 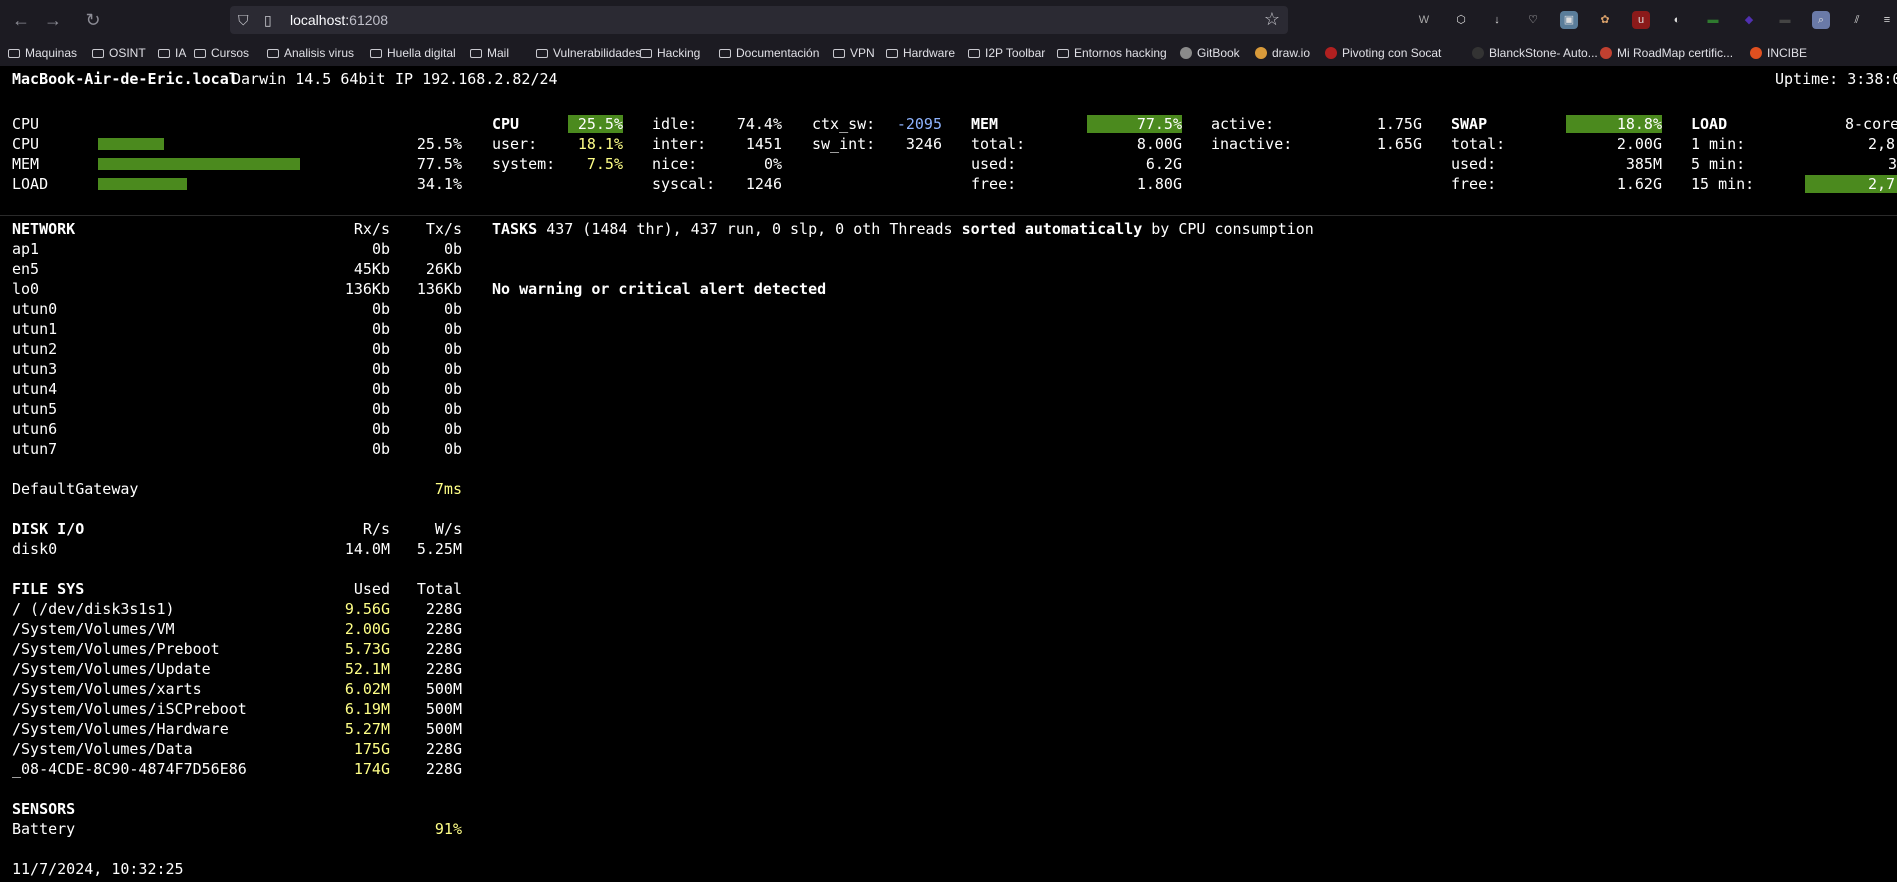 I want to click on sensor-name: Battery, so click(x=44, y=829).